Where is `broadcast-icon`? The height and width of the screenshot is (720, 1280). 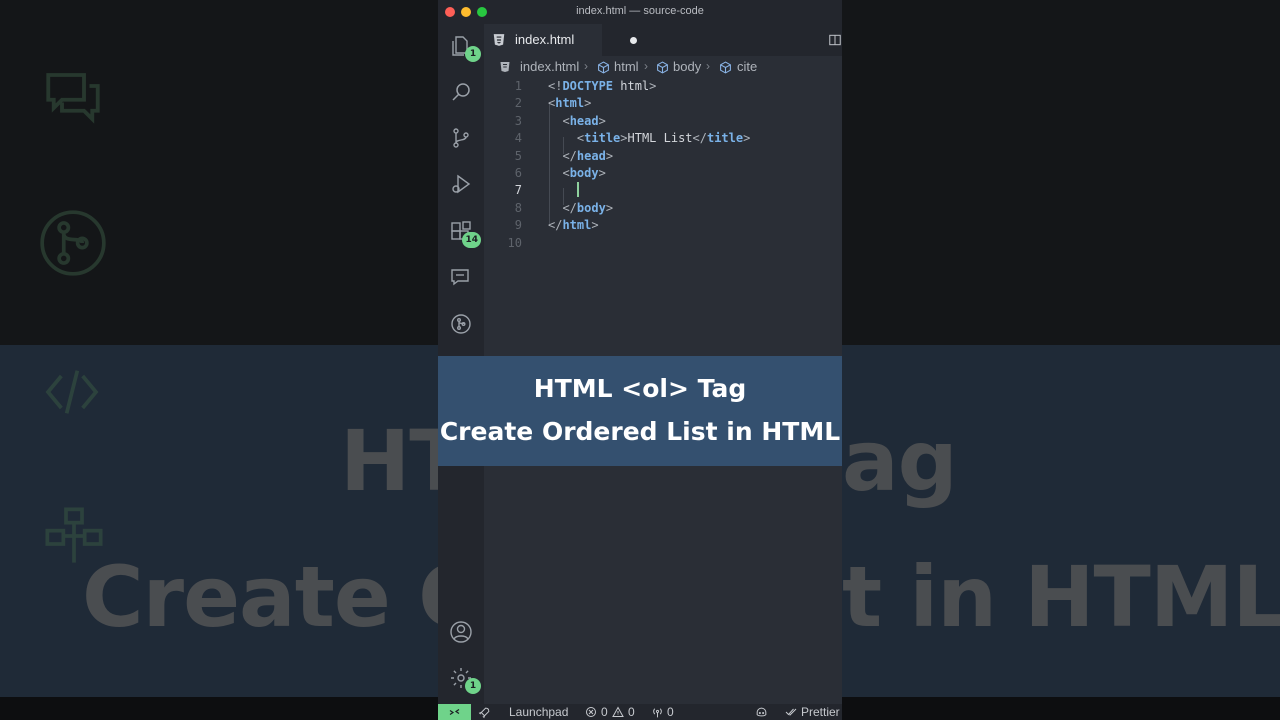
broadcast-icon is located at coordinates (657, 713).